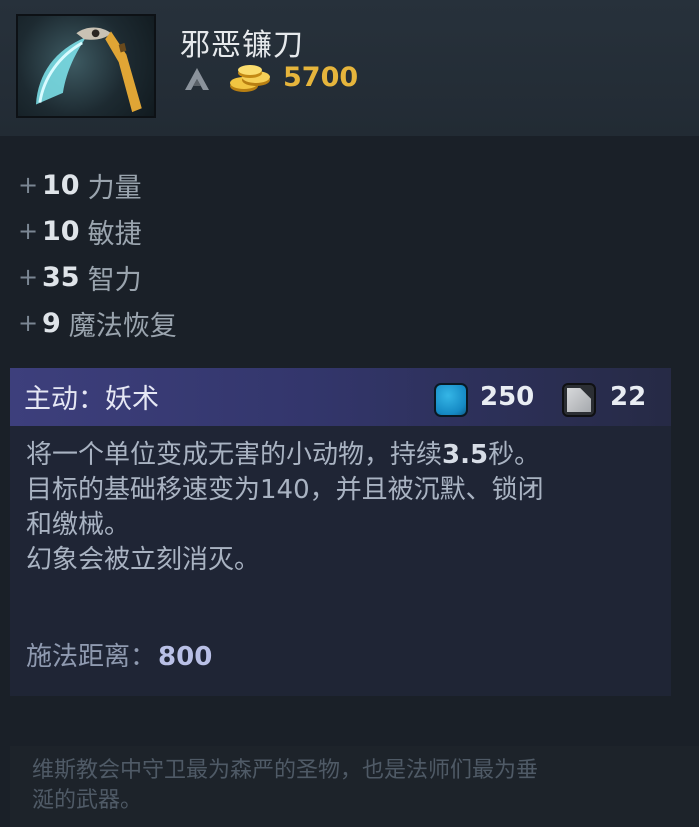 The width and height of the screenshot is (699, 827). What do you see at coordinates (285, 490) in the screenshot?
I see `description-line: 目标的基础移速变为140，并且被沉默、锁闭` at bounding box center [285, 490].